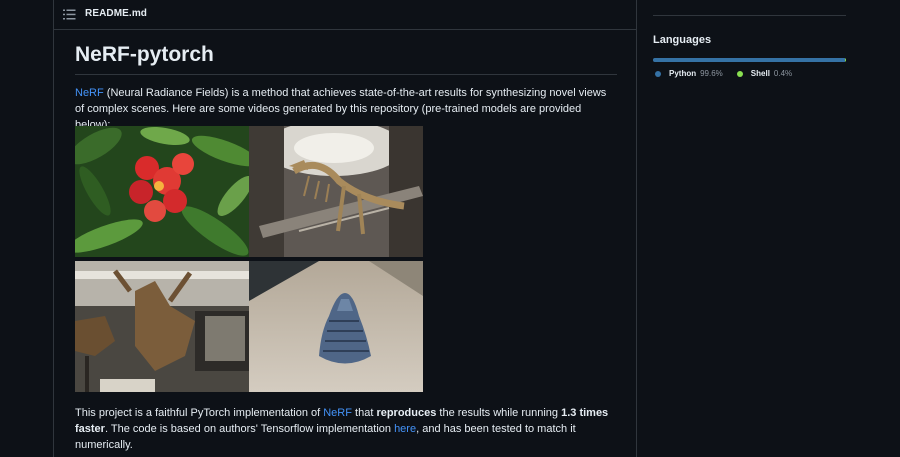 Image resolution: width=900 pixels, height=457 pixels. I want to click on triceratops-gif, so click(162, 326).